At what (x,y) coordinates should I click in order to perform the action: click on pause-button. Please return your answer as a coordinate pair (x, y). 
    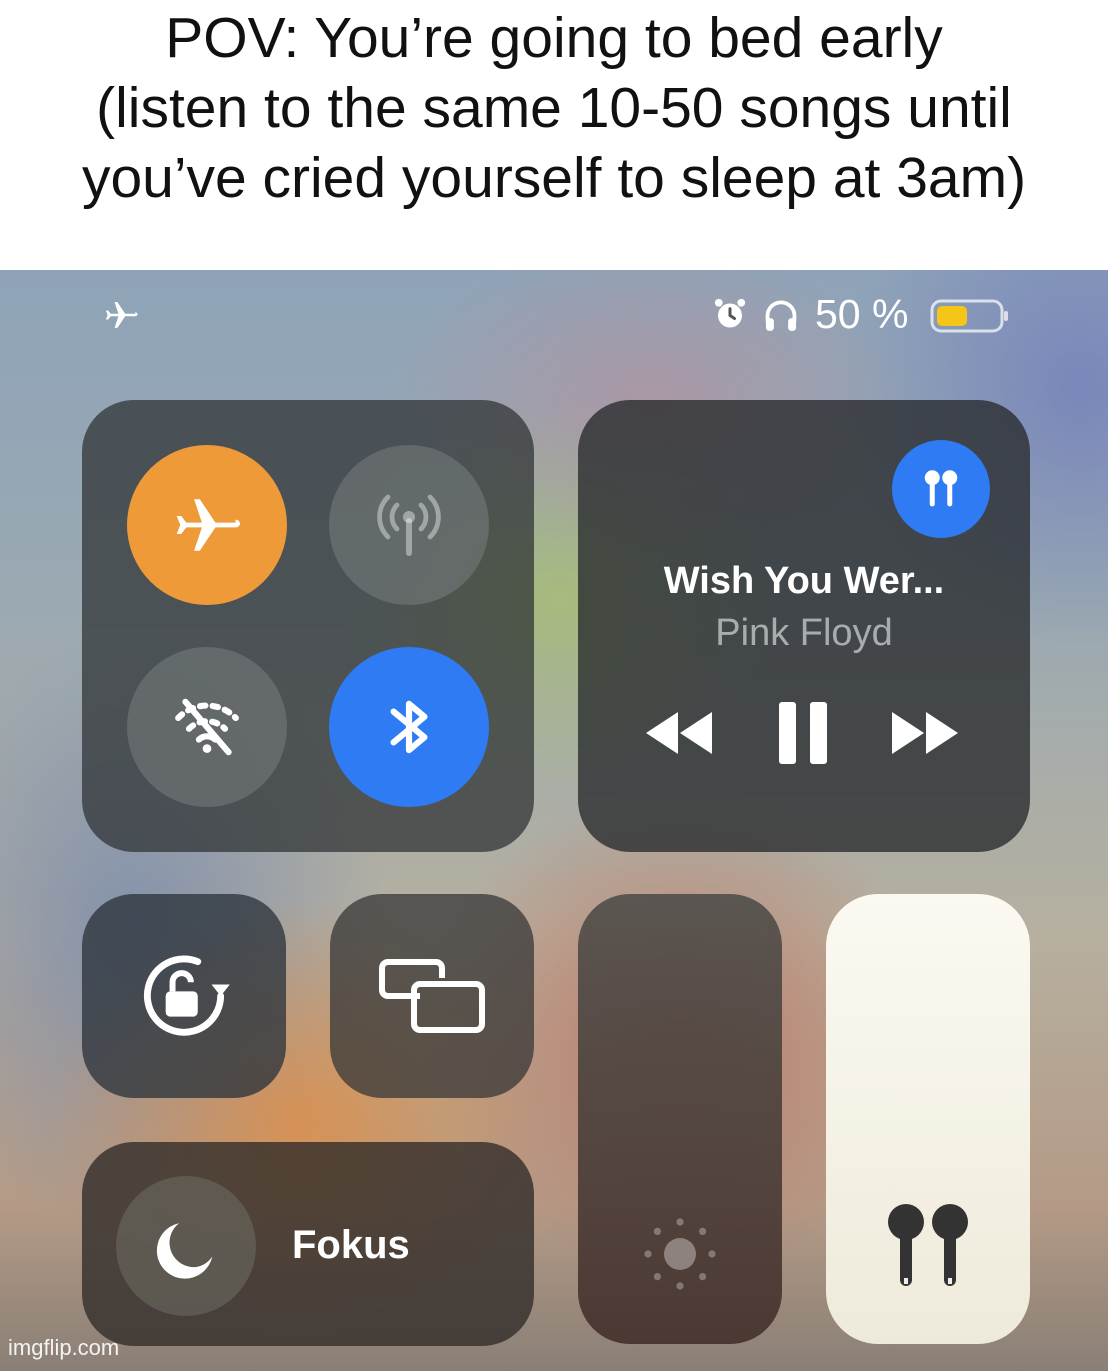
    Looking at the image, I should click on (803, 733).